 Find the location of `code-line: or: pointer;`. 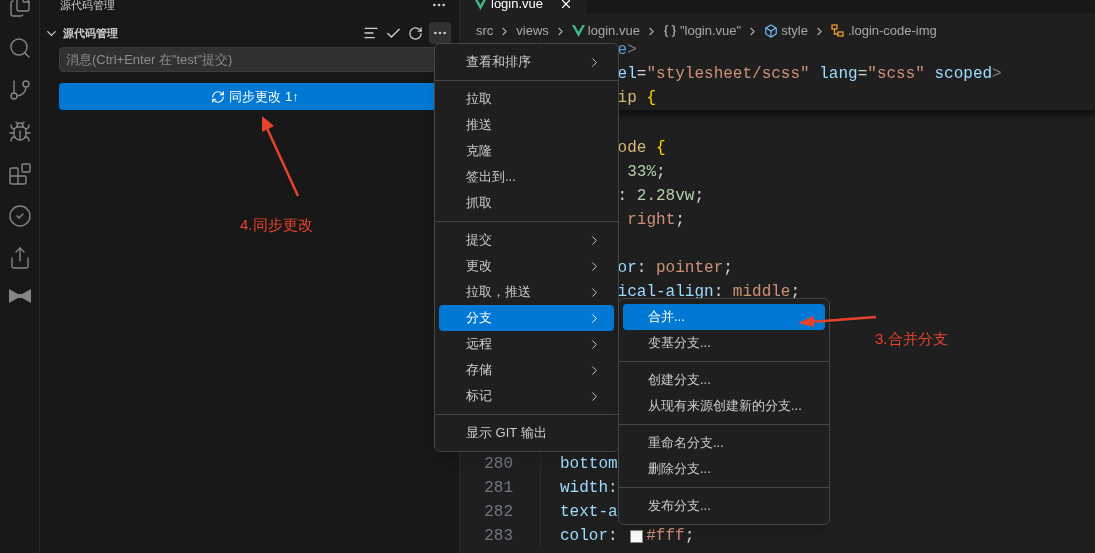

code-line: or: pointer; is located at coordinates (675, 268).